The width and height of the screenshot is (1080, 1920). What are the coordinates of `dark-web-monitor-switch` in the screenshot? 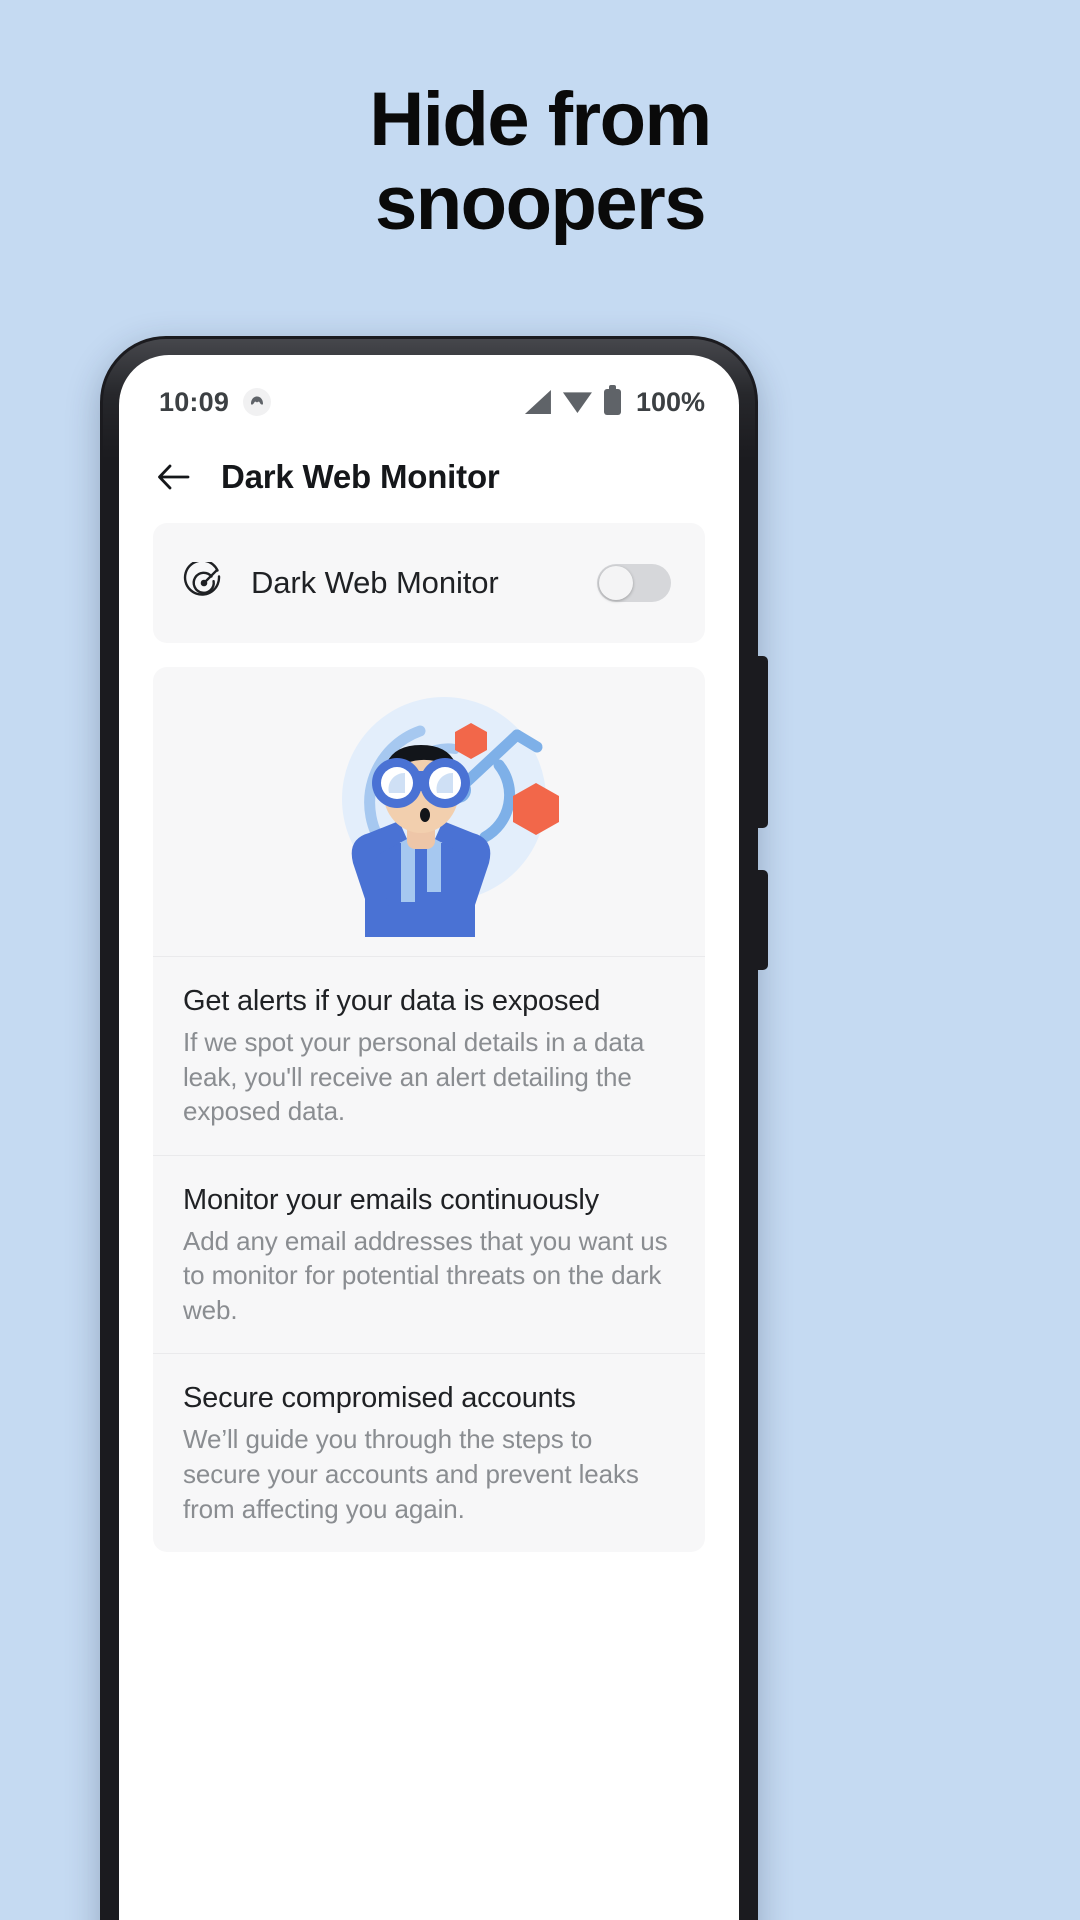 It's located at (634, 583).